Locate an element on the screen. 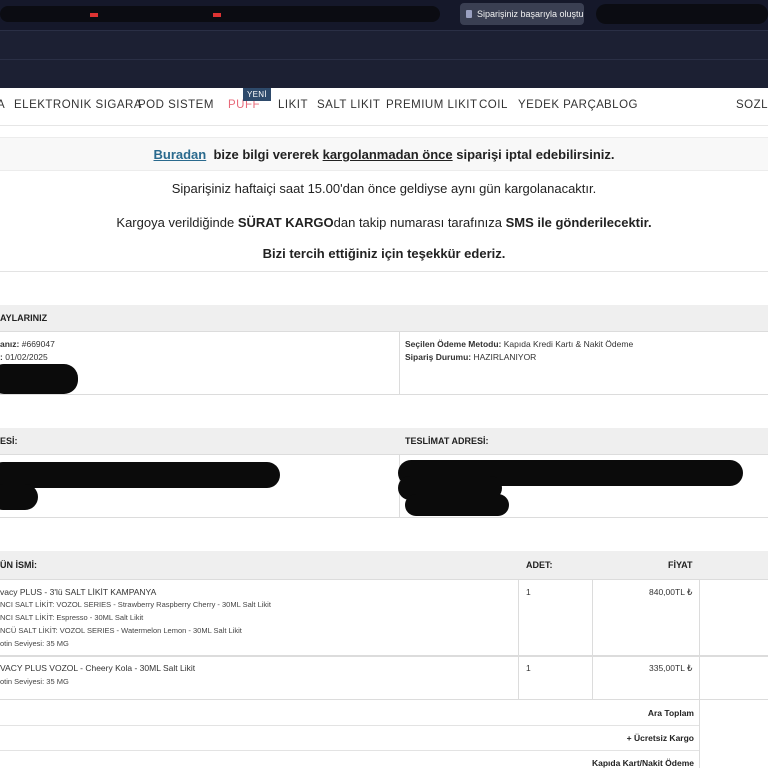 This screenshot has height=768, width=768. subtotal-label: Ara Toplam is located at coordinates (670, 713).